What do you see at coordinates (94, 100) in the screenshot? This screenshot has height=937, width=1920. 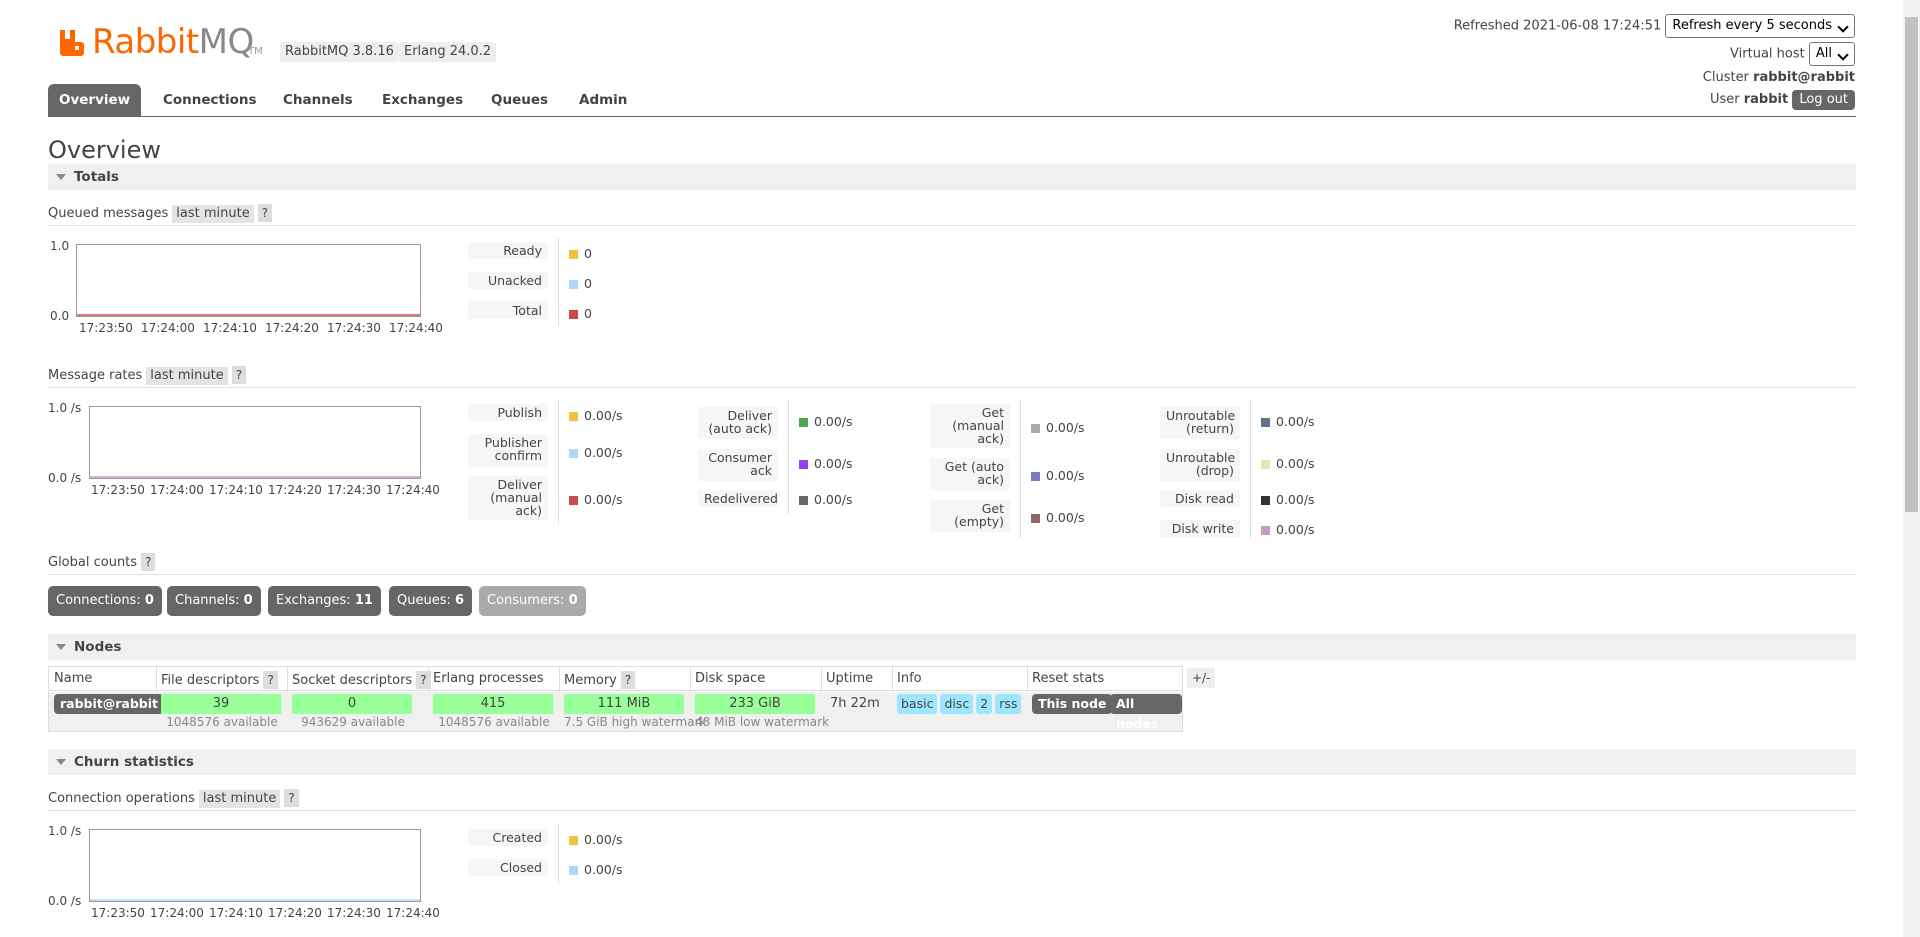 I see `tab-overview: Overview` at bounding box center [94, 100].